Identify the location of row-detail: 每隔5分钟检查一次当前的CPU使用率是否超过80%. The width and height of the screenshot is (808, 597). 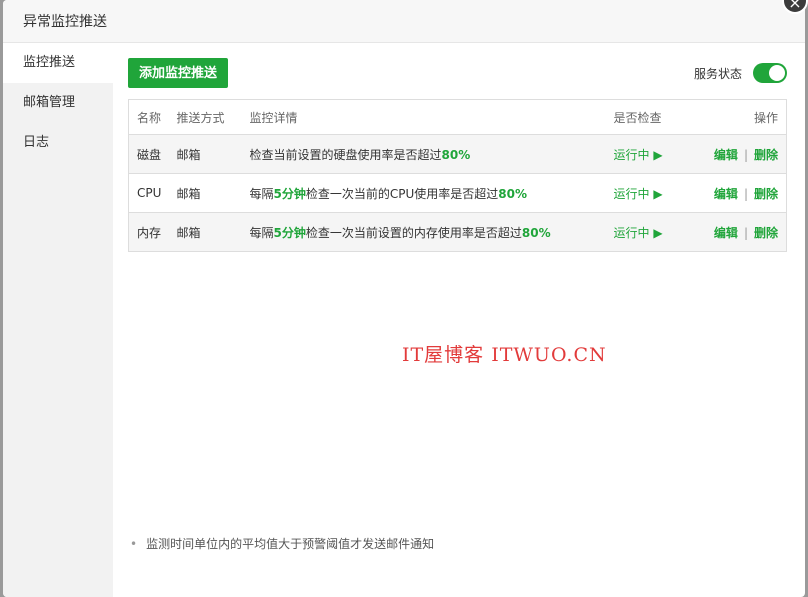
(431, 193).